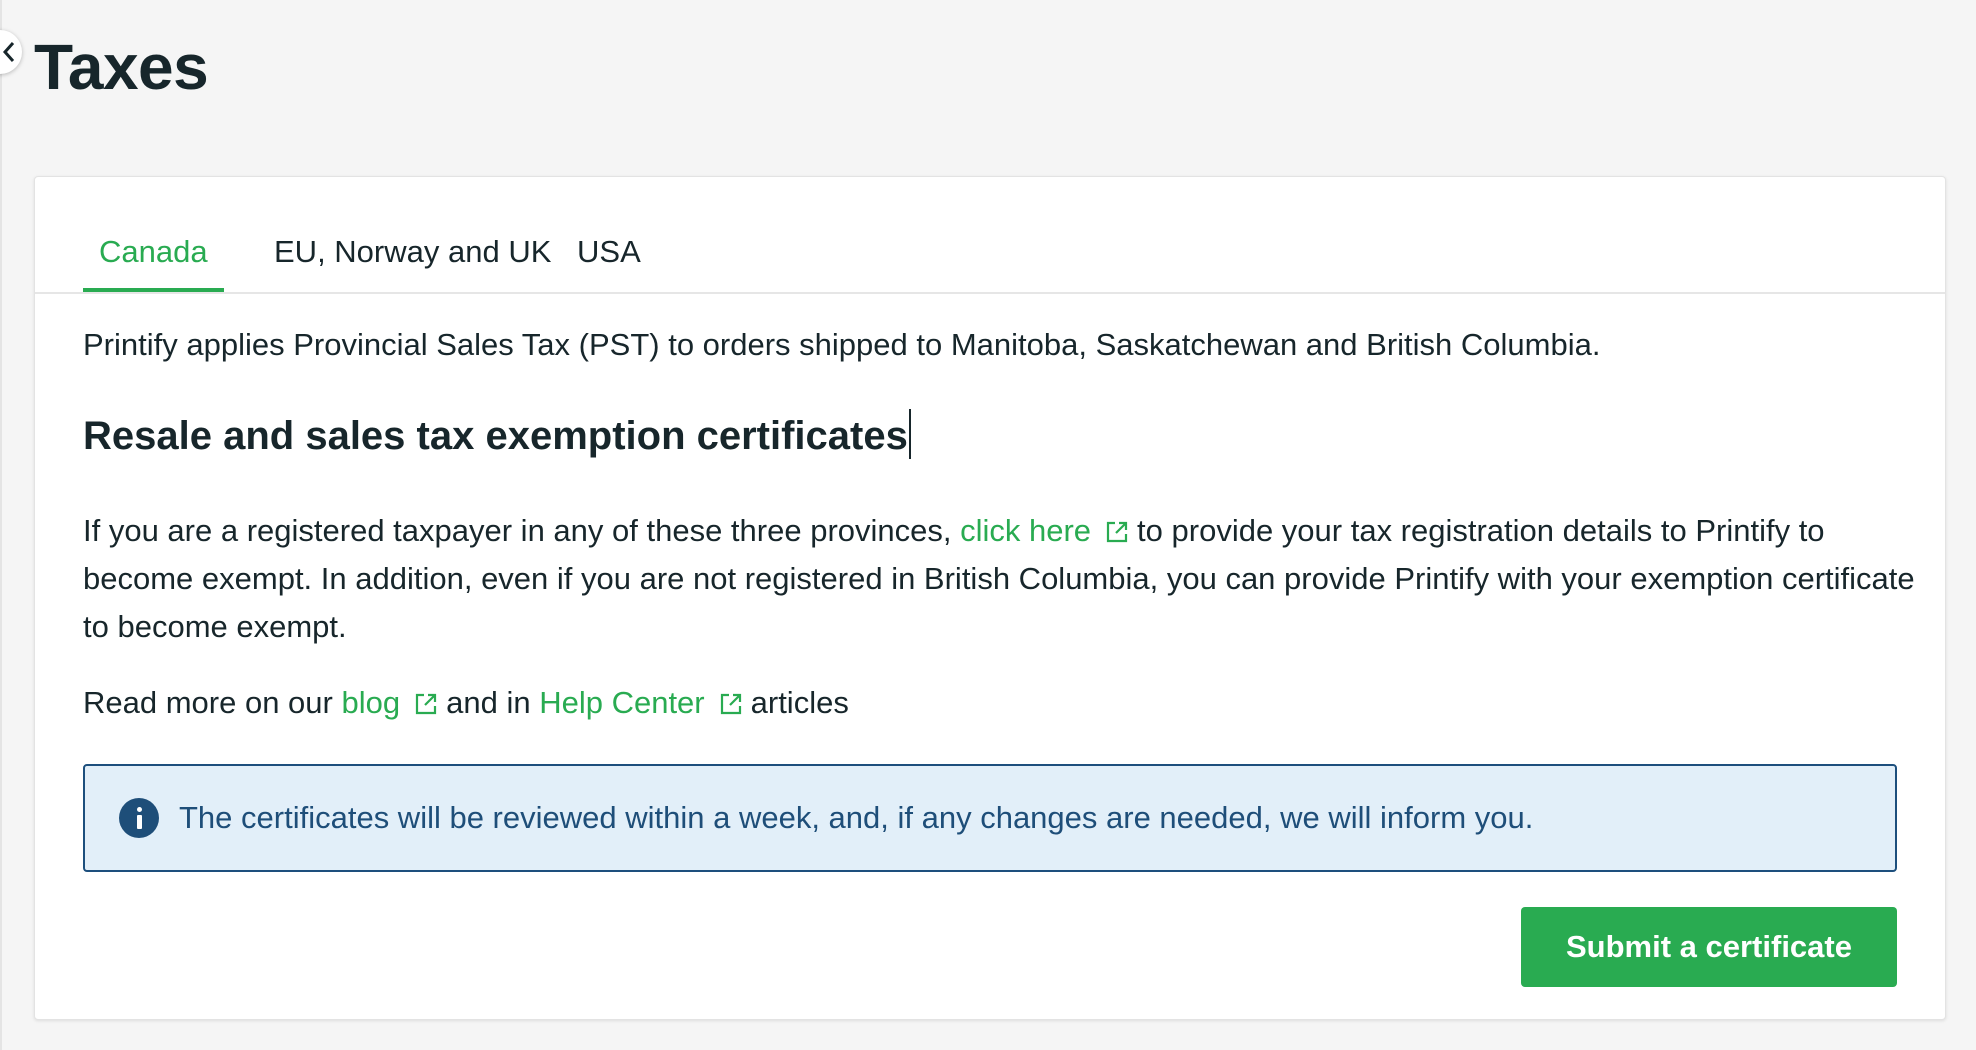 The height and width of the screenshot is (1050, 1976). Describe the element at coordinates (8, 52) in the screenshot. I see `chevron-left-icon` at that location.